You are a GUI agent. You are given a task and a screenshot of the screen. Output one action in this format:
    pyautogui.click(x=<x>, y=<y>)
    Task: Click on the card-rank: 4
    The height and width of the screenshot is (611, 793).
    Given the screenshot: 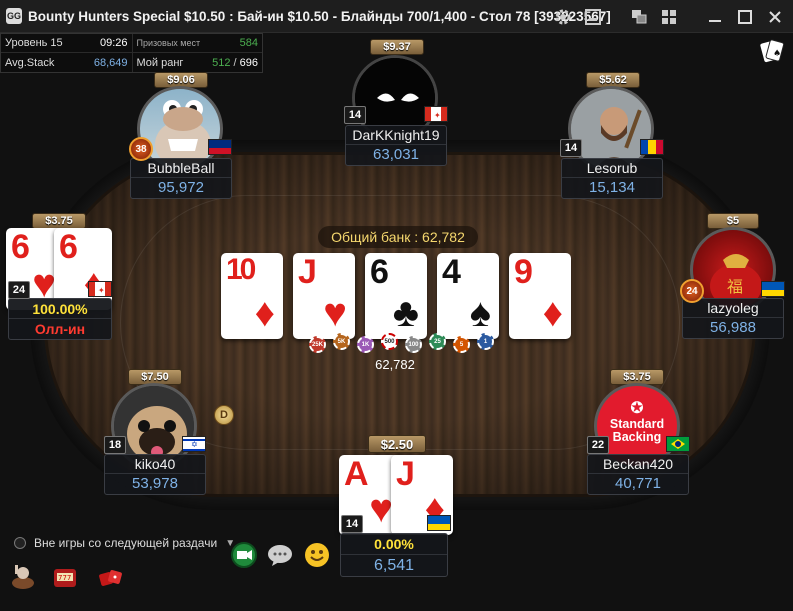 What is the action you would take?
    pyautogui.click(x=451, y=272)
    